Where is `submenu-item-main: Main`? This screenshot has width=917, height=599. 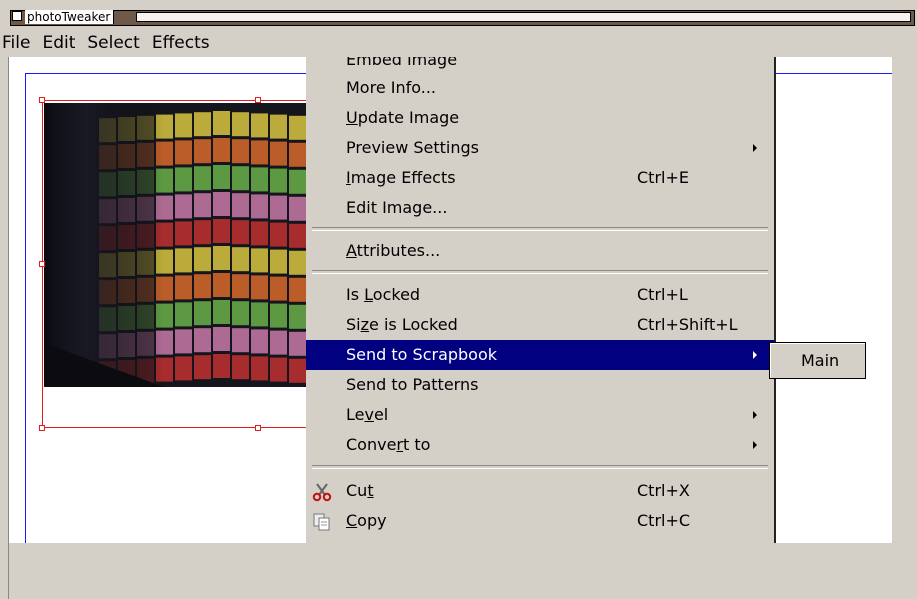
submenu-item-main: Main is located at coordinates (820, 361).